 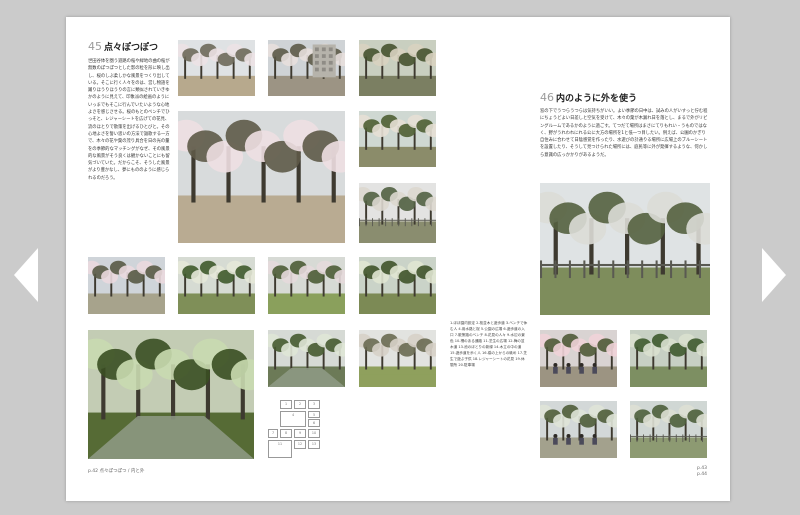 I want to click on folio-right: p.43 p.44, so click(x=702, y=472).